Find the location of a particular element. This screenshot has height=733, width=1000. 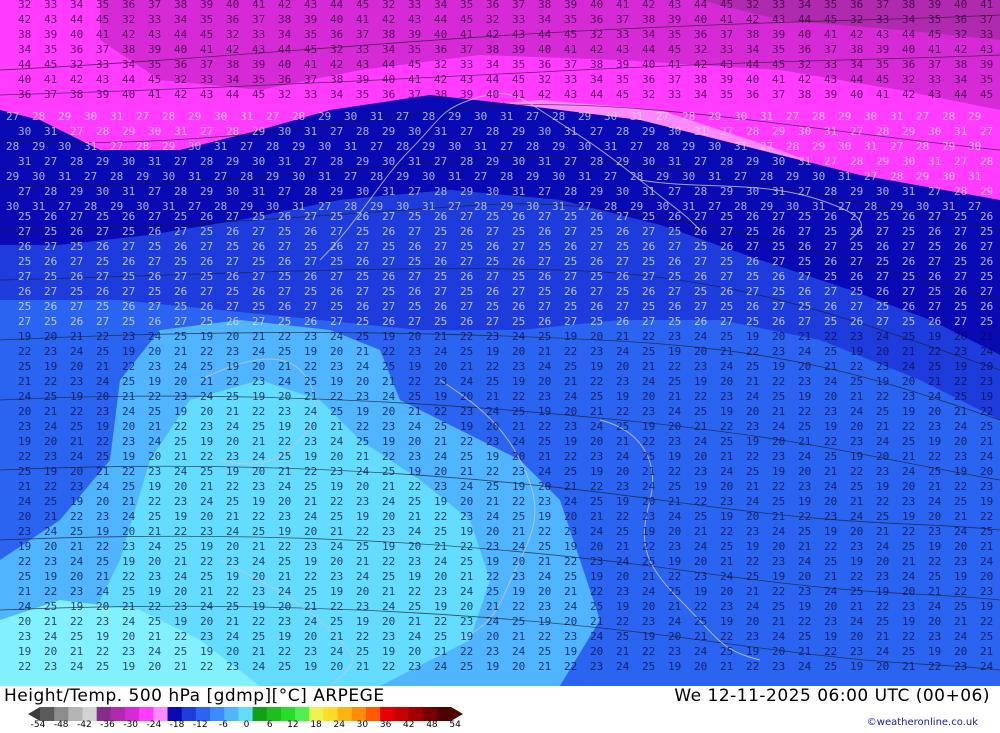

credit-link: ©weatheronline.co.uk is located at coordinates (922, 722).